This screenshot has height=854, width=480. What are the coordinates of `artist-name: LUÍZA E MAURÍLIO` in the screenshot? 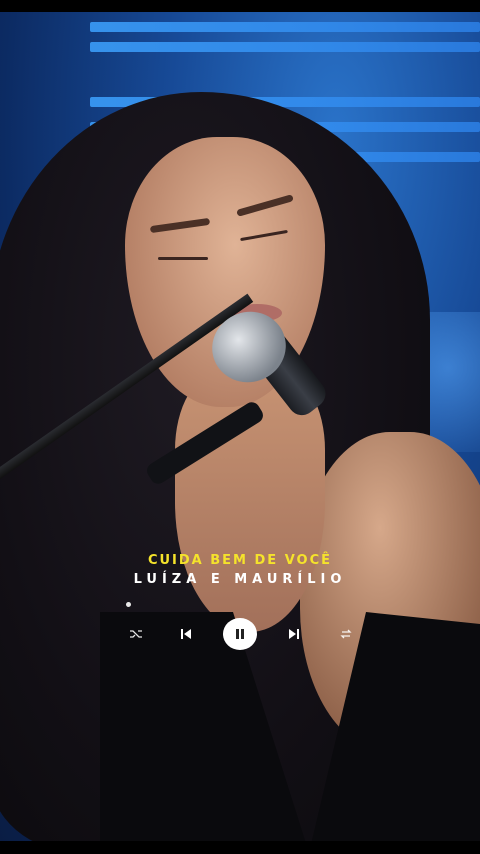 It's located at (240, 579).